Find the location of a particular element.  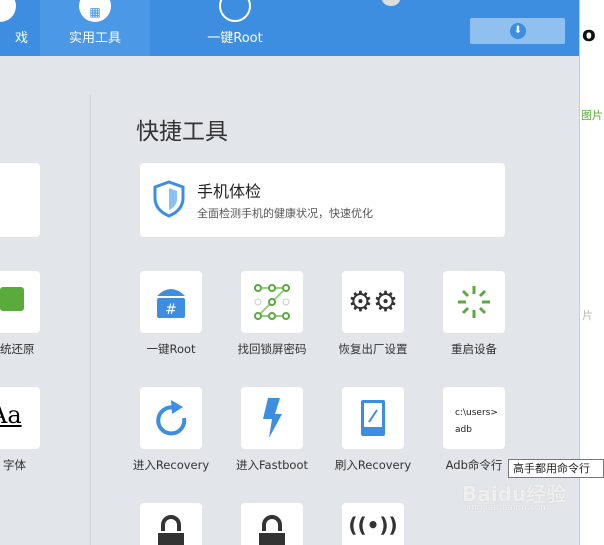

tooltip: 高手都用命令行 is located at coordinates (556, 468).